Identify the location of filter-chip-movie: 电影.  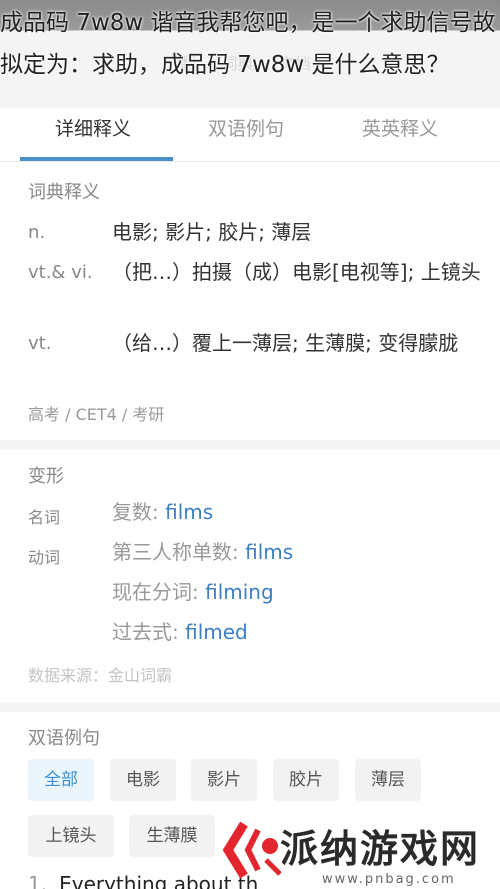
(143, 780).